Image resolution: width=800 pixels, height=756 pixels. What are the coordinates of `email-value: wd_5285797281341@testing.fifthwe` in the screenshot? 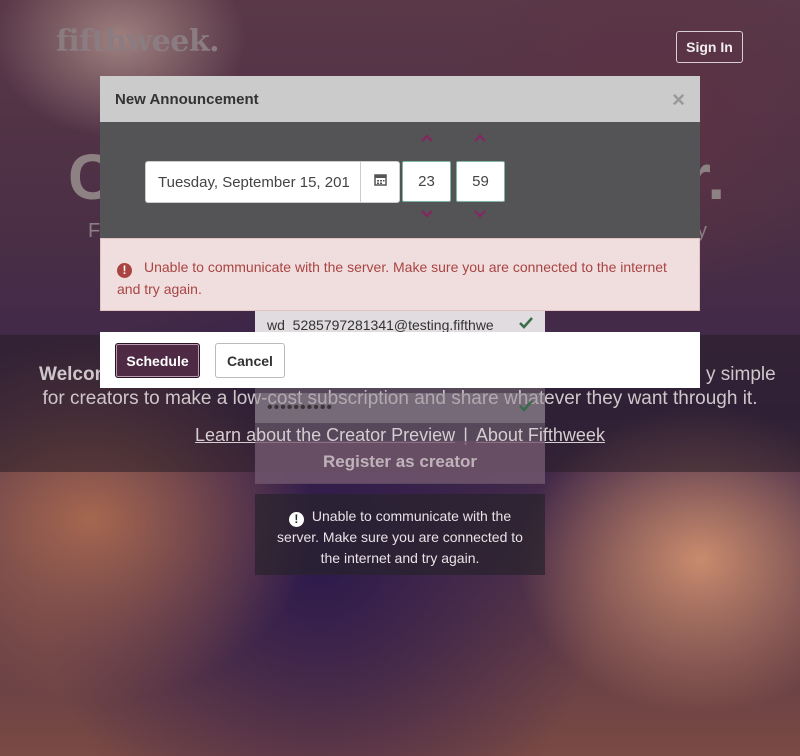 It's located at (380, 325).